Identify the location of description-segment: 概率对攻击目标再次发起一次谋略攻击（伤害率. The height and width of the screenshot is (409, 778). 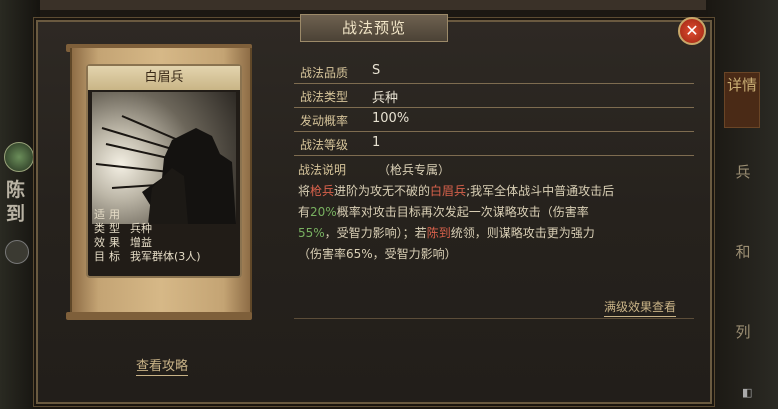
(462, 212).